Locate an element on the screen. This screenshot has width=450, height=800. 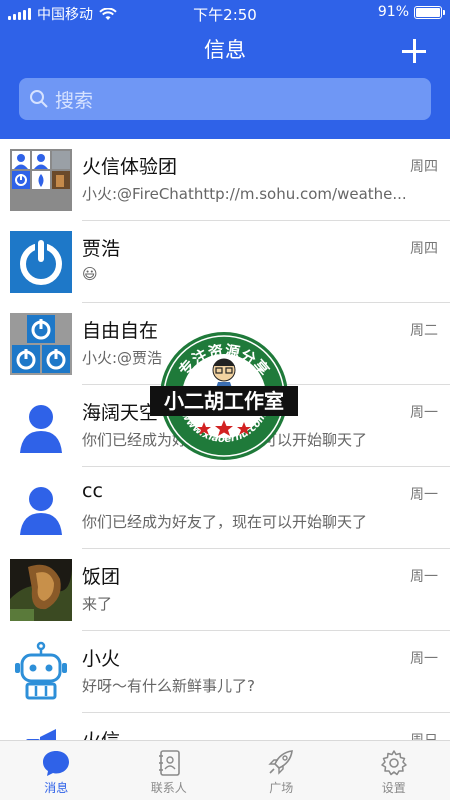
tab-square: 广场 is located at coordinates (281, 770).